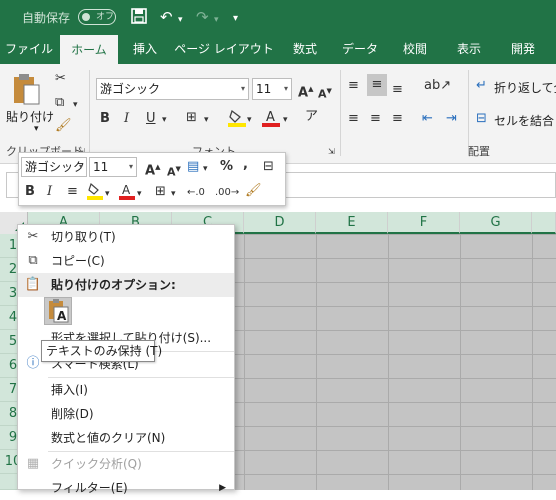  I want to click on column-header-h-partial, so click(544, 223).